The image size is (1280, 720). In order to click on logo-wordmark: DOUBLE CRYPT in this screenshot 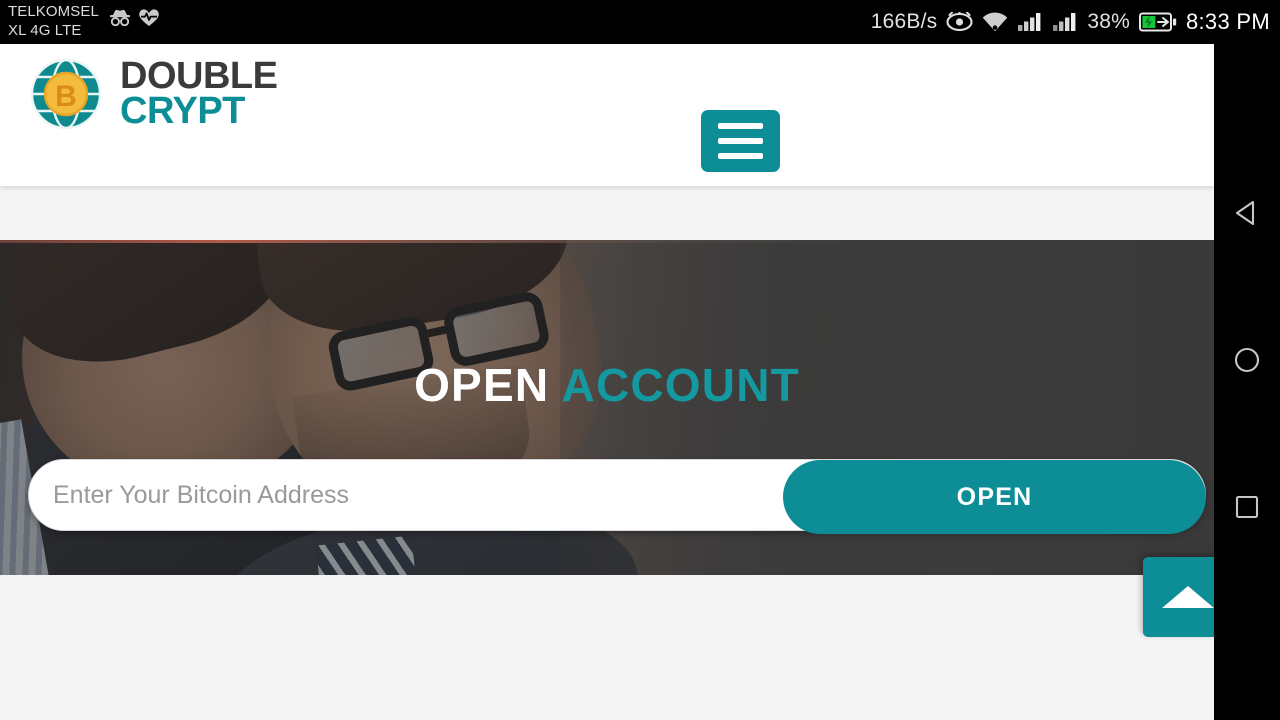, I will do `click(199, 93)`.